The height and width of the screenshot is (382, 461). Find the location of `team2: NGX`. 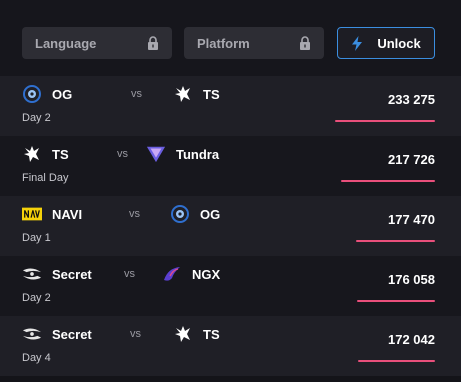

team2: NGX is located at coordinates (191, 274).